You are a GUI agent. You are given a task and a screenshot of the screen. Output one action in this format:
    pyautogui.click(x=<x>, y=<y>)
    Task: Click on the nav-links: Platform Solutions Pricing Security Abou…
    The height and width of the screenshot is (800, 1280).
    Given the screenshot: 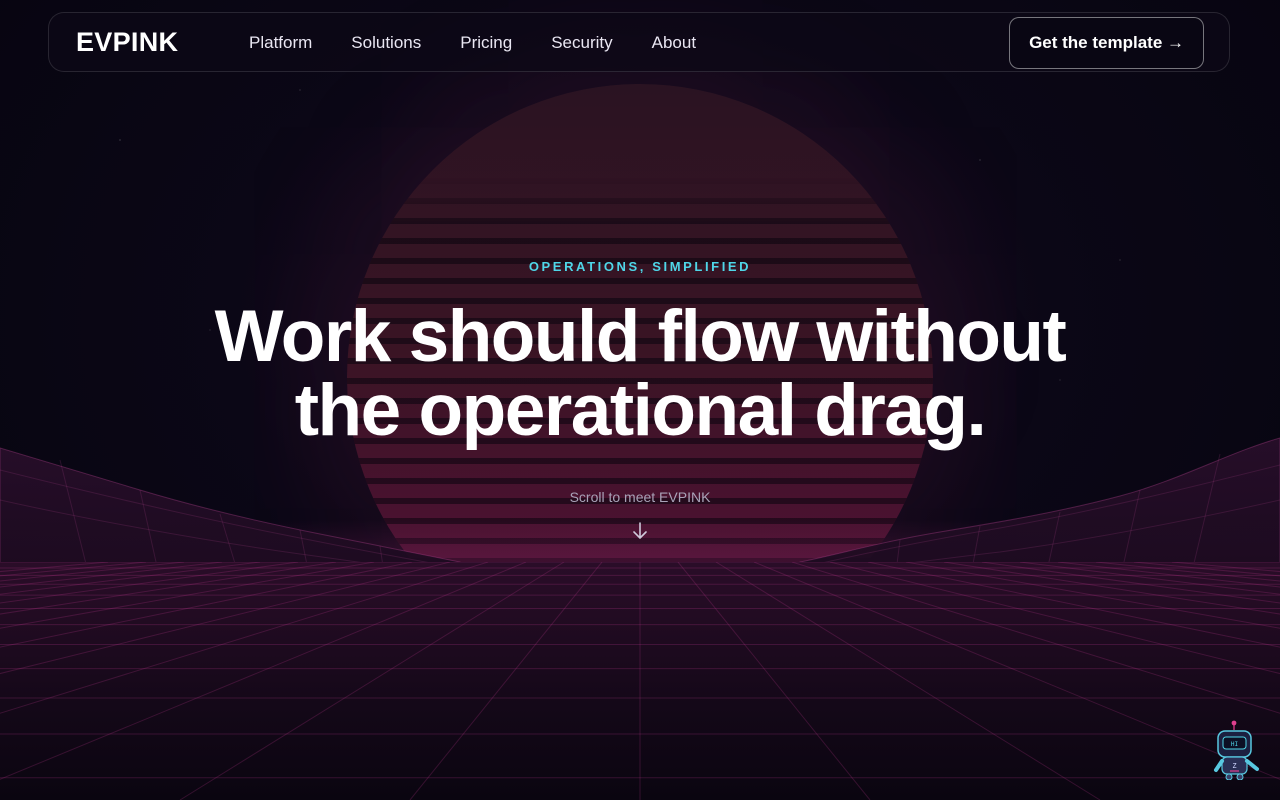 What is the action you would take?
    pyautogui.click(x=492, y=43)
    